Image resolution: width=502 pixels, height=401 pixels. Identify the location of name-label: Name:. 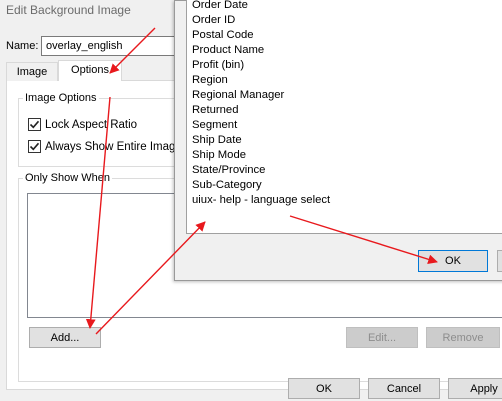
(22, 46).